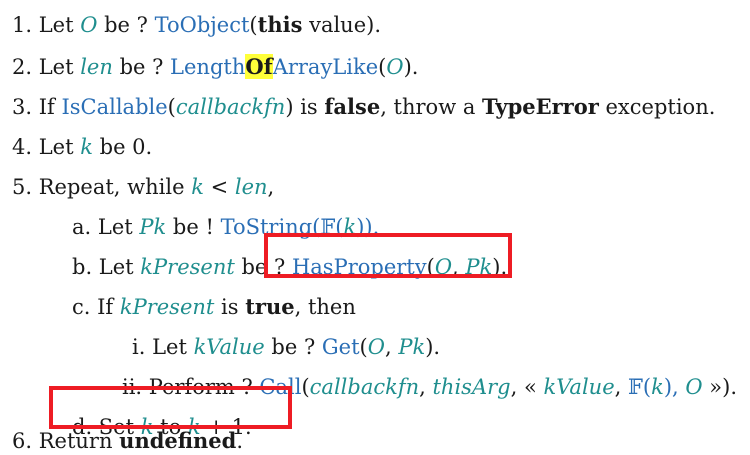 Image resolution: width=750 pixels, height=455 pixels. What do you see at coordinates (82, 227) in the screenshot?
I see `step-number: a.` at bounding box center [82, 227].